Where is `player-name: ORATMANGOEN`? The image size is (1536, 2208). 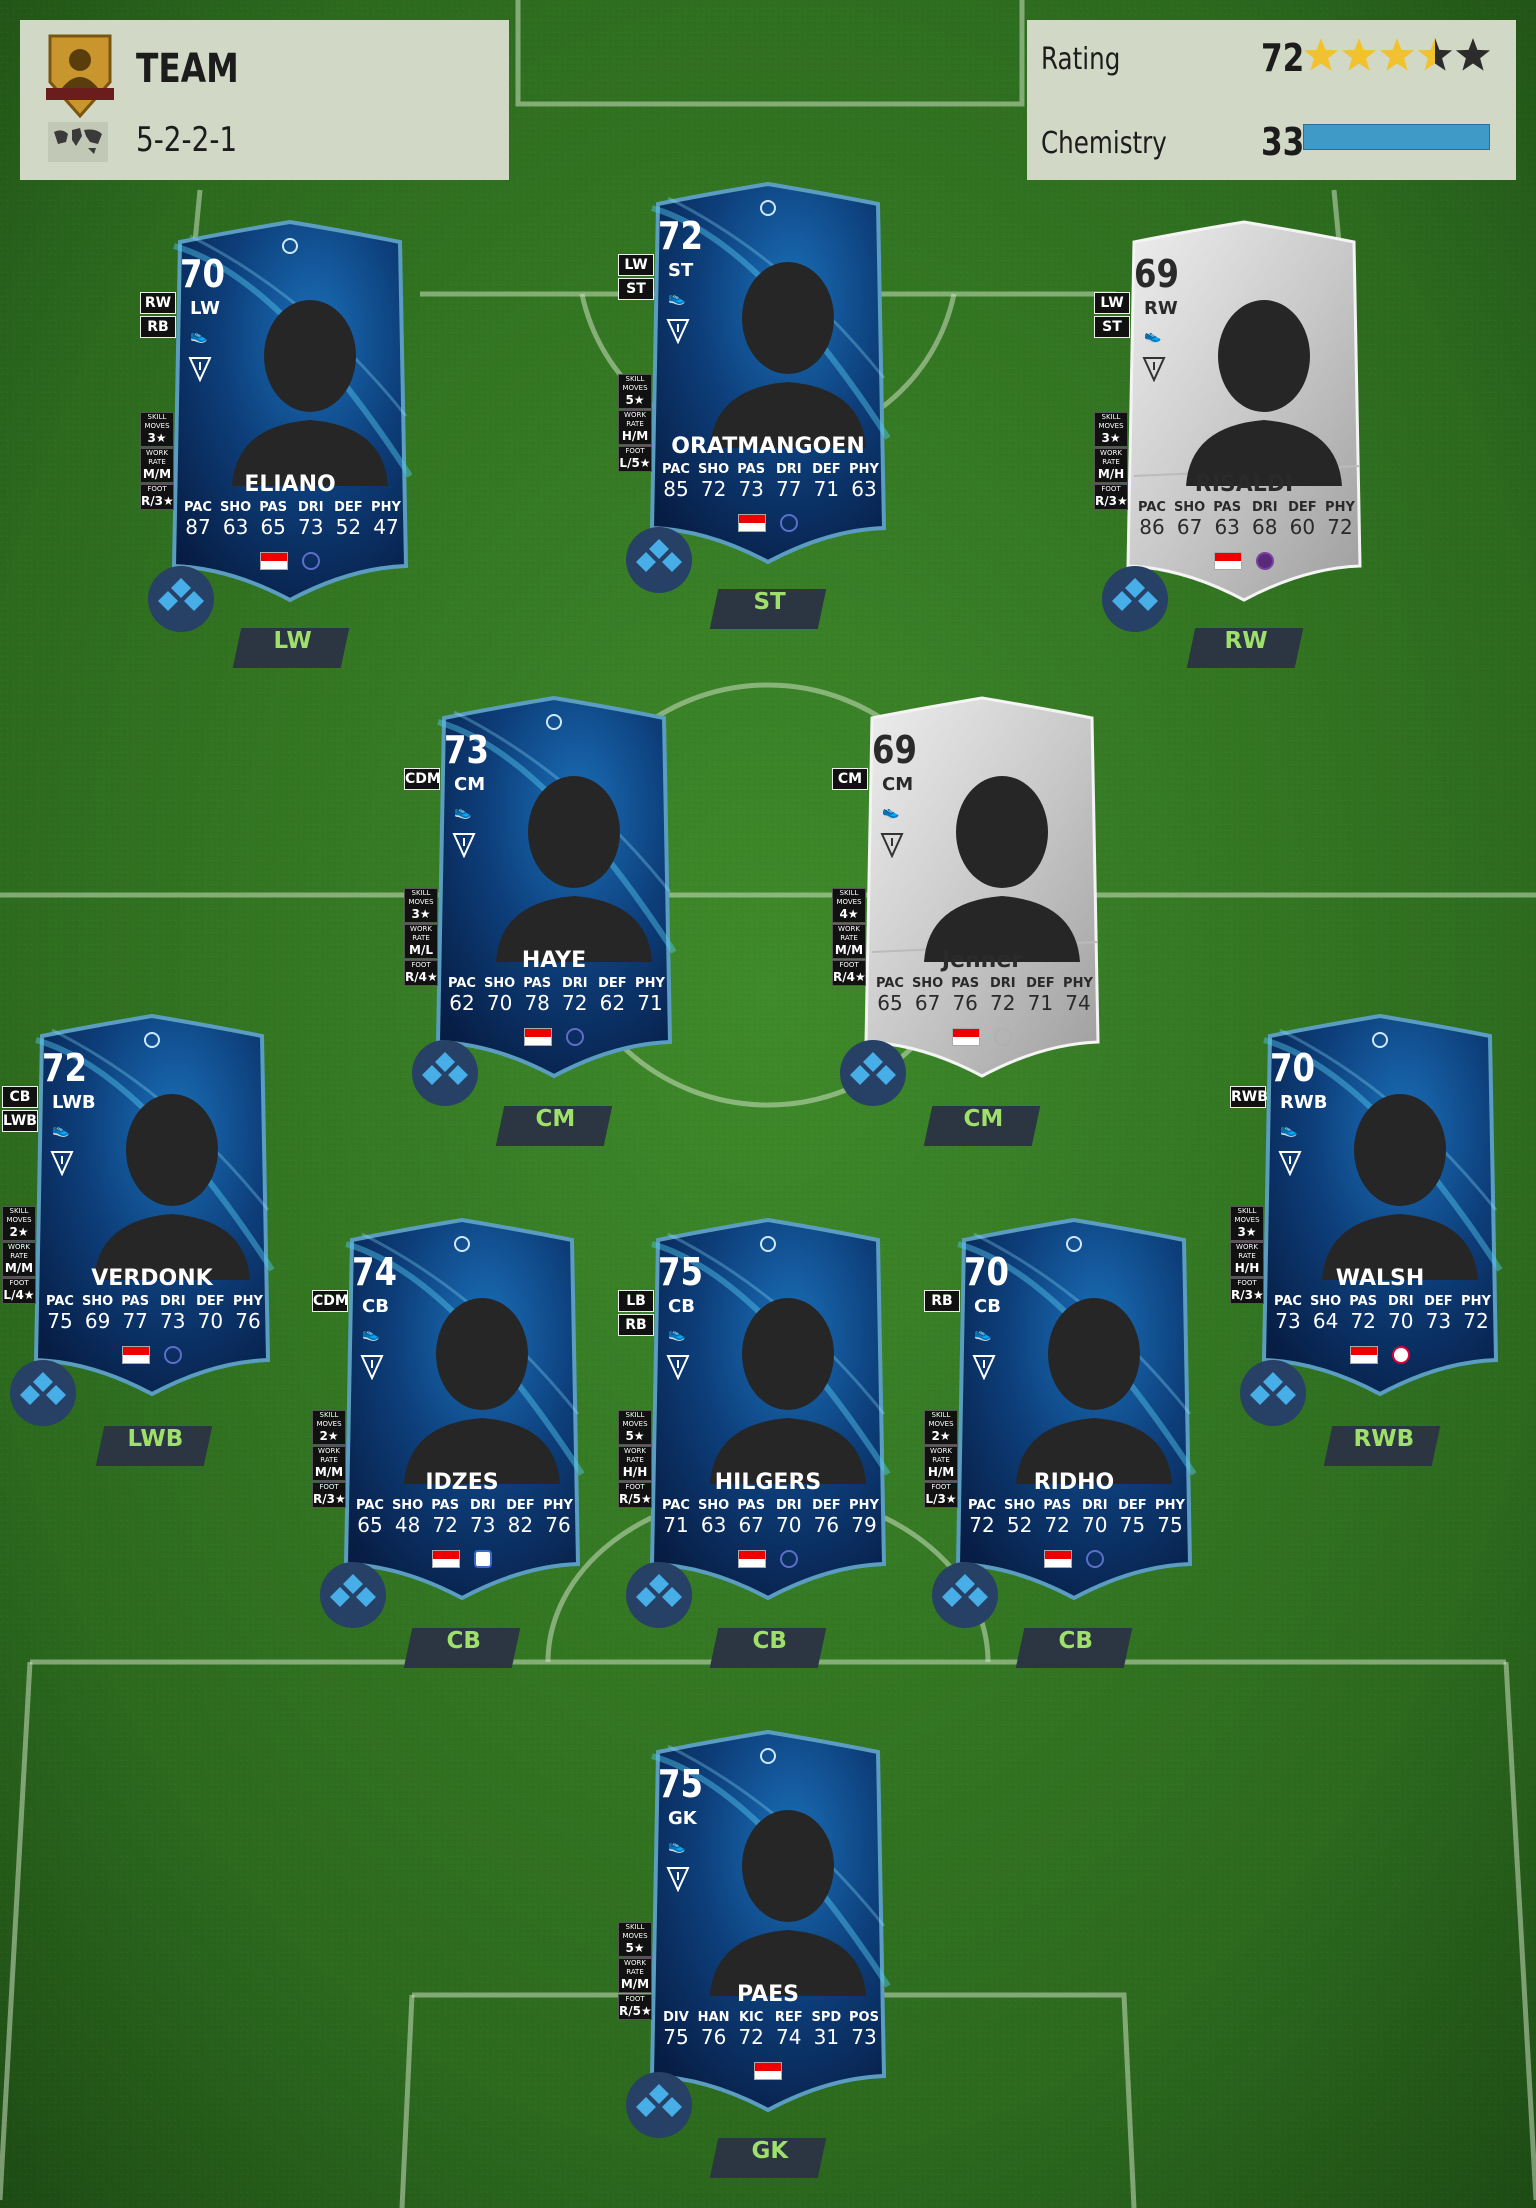
player-name: ORATMANGOEN is located at coordinates (768, 446).